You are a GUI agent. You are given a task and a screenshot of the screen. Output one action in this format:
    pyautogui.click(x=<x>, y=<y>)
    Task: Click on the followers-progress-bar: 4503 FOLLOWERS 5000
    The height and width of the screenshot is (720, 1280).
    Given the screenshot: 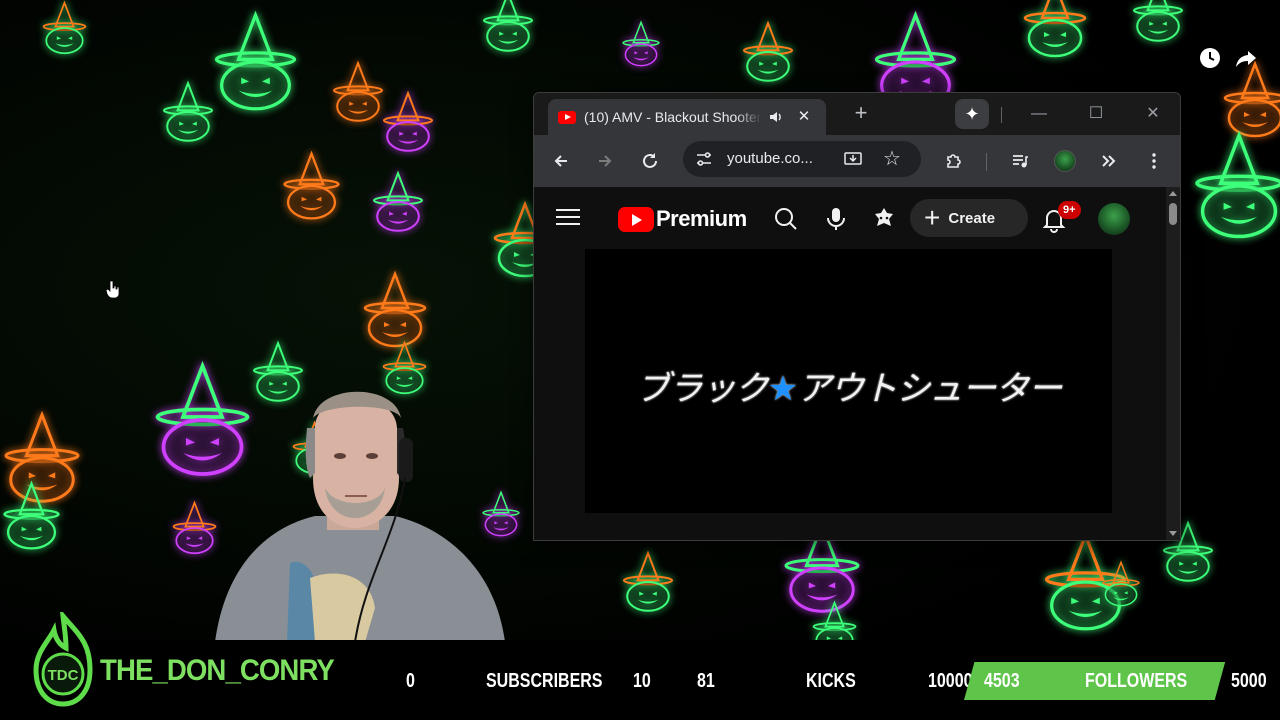 What is the action you would take?
    pyautogui.click(x=1115, y=681)
    